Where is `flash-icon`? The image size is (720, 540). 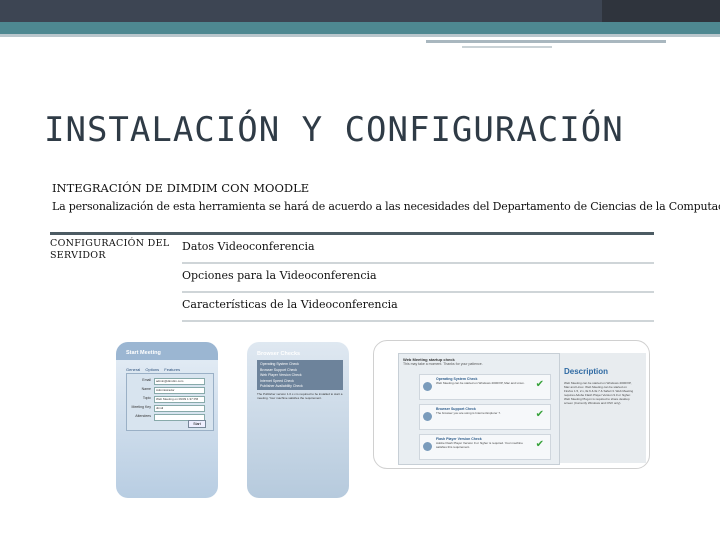 flash-icon is located at coordinates (427, 446).